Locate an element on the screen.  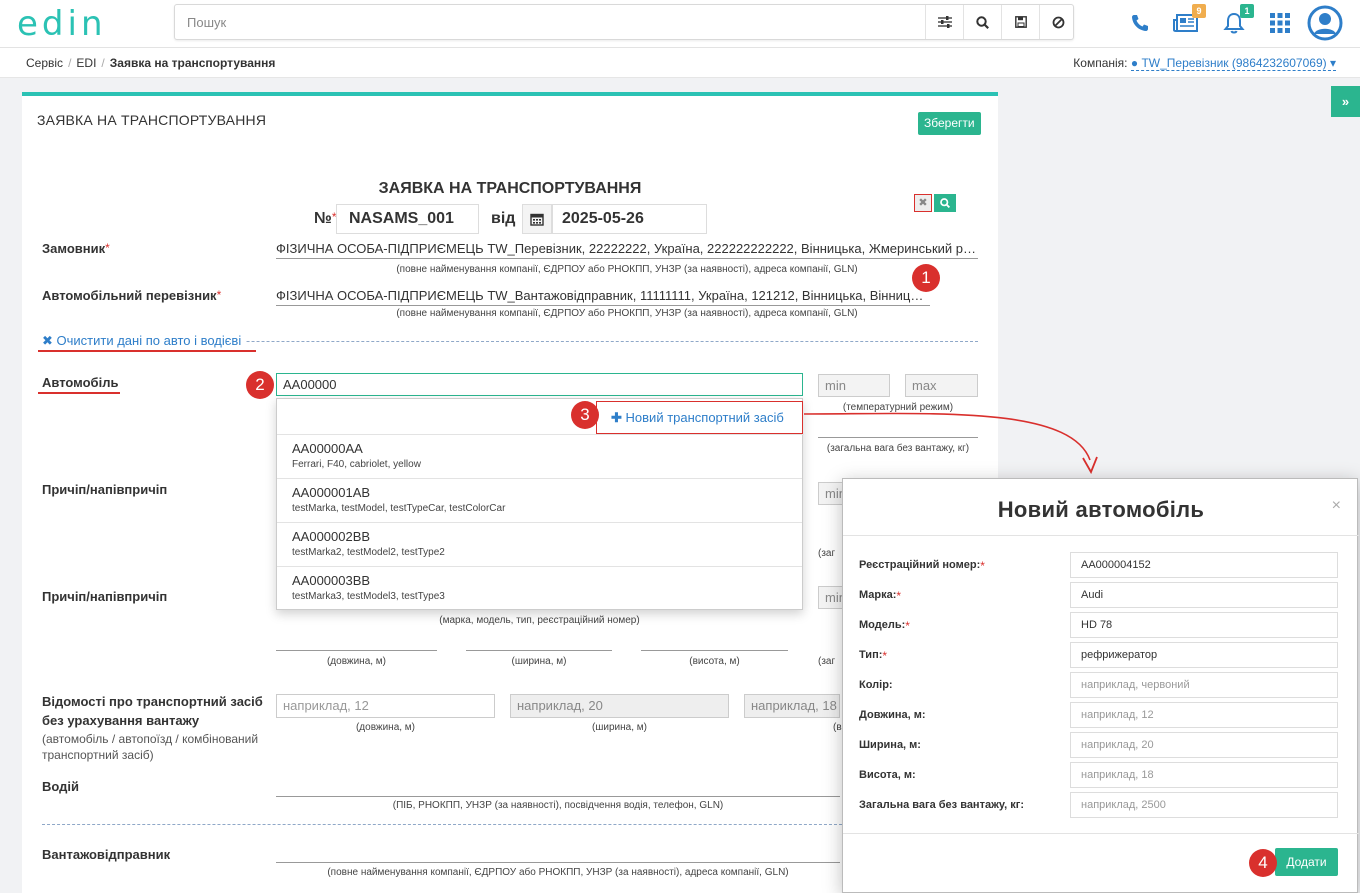
height-input: наприклад, 18 is located at coordinates (1204, 775).